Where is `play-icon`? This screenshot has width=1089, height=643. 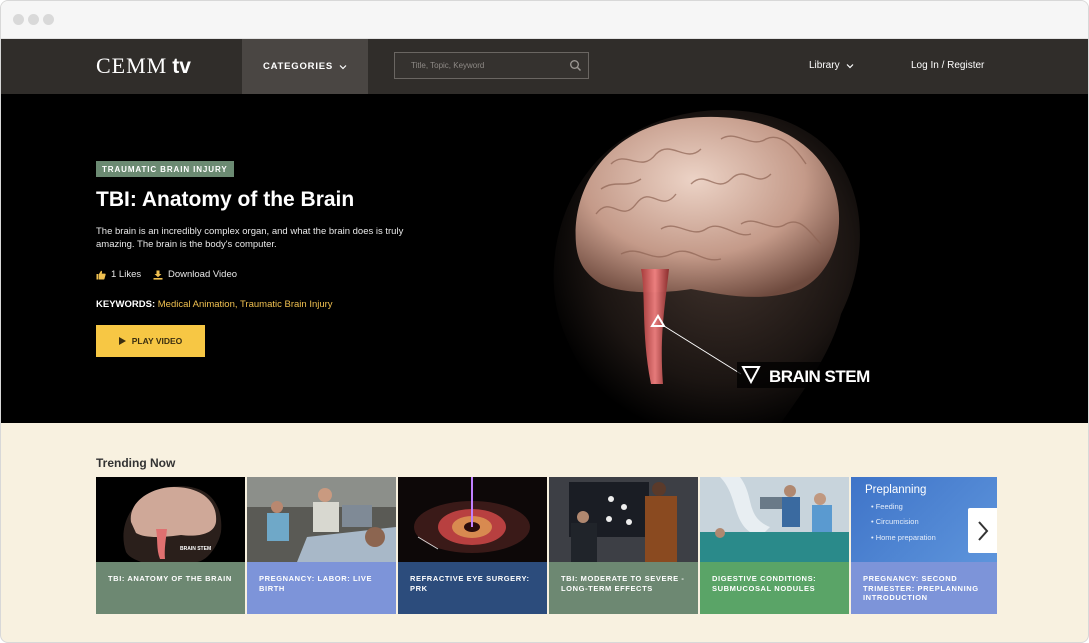 play-icon is located at coordinates (122, 341).